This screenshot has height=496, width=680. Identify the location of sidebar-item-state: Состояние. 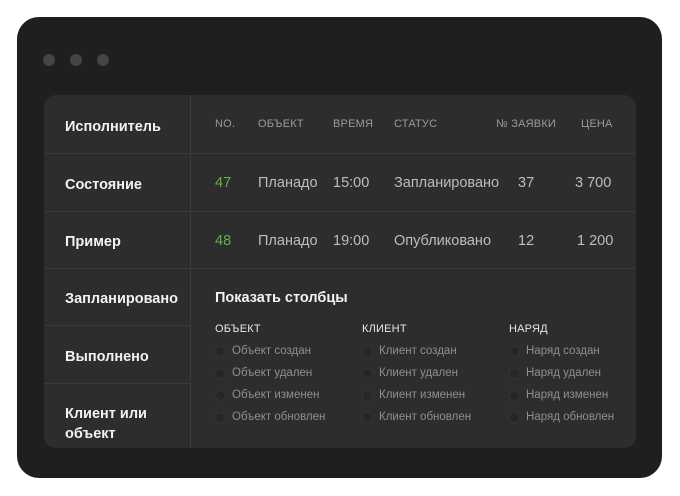
(103, 185).